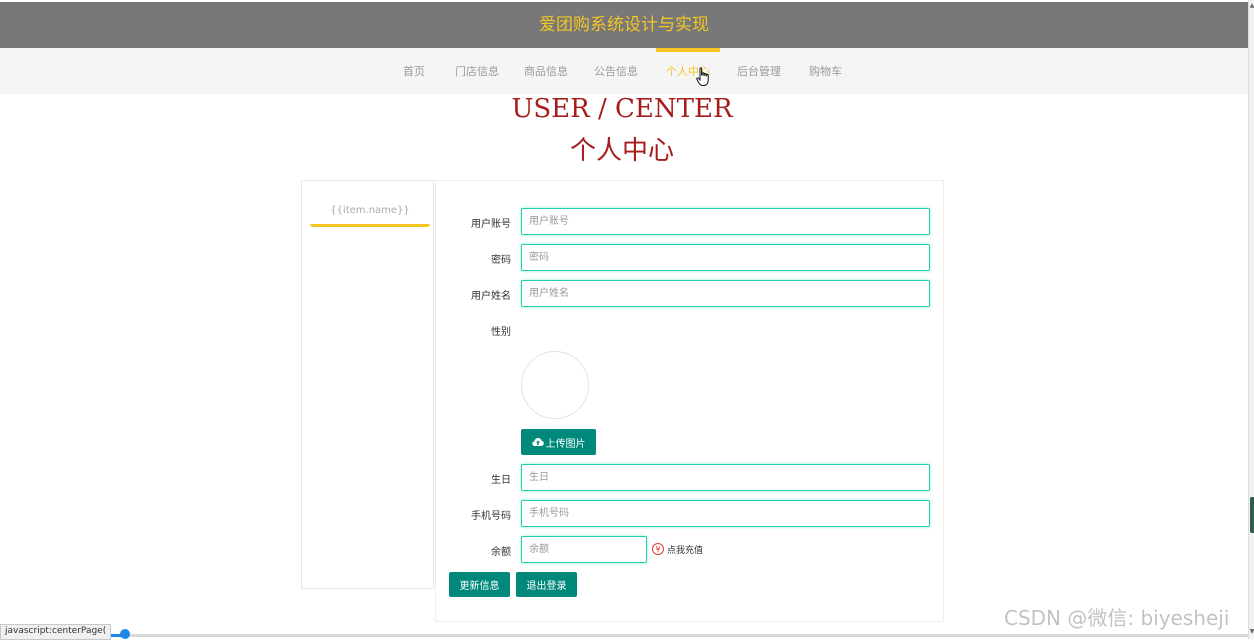 Image resolution: width=1254 pixels, height=640 pixels. Describe the element at coordinates (584, 549) in the screenshot. I see `balance-field` at that location.